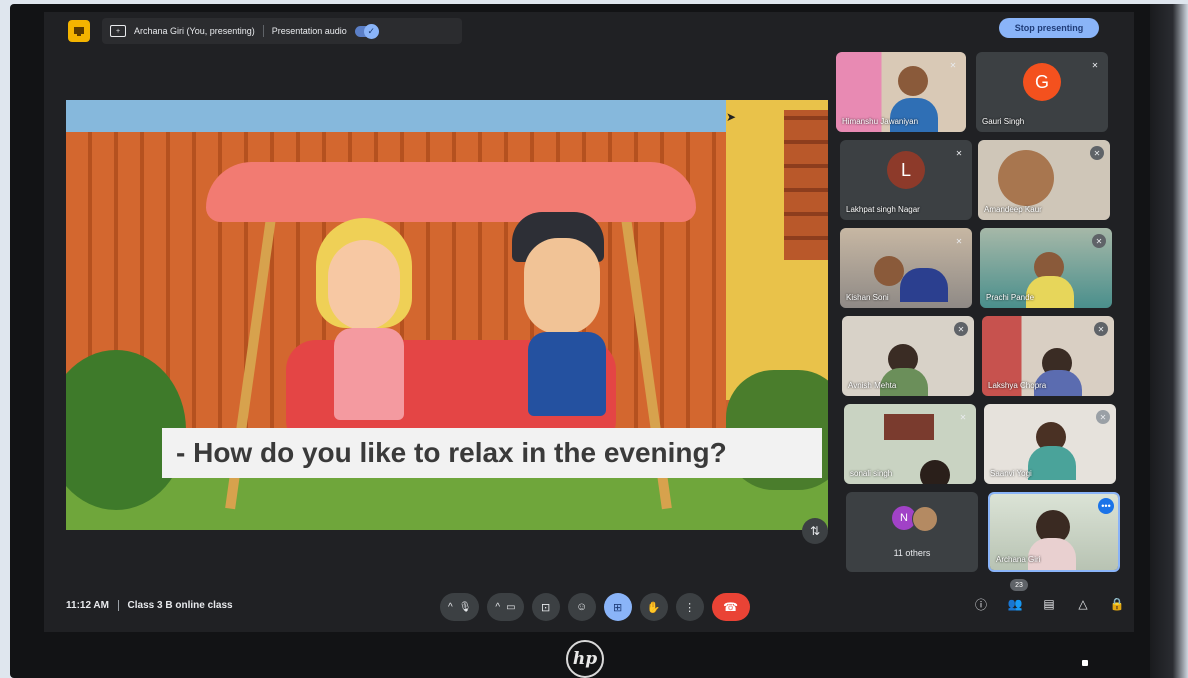  I want to click on others-label: 11 others, so click(912, 553).